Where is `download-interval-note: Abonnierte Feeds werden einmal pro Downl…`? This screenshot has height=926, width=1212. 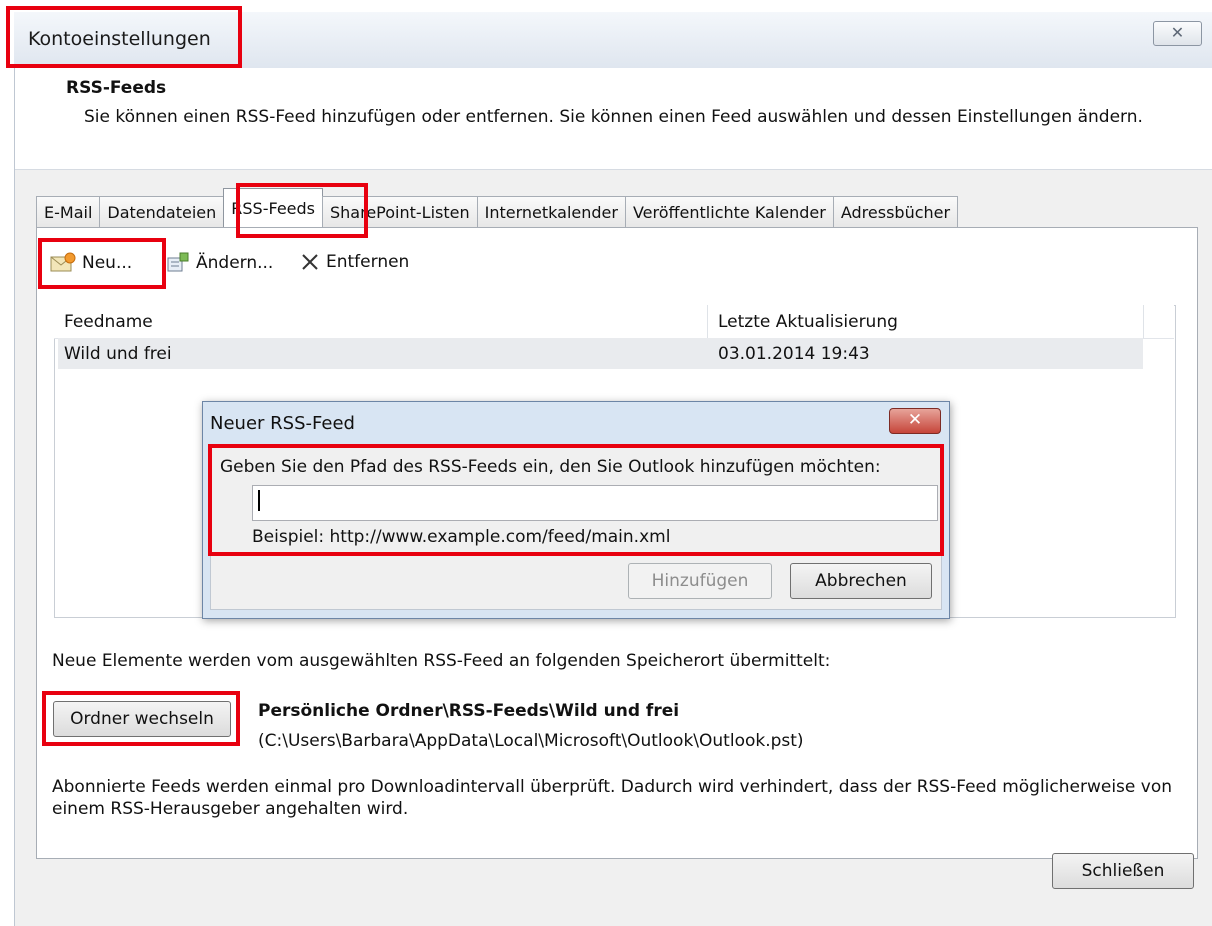
download-interval-note: Abonnierte Feeds werden einmal pro Downl… is located at coordinates (612, 798).